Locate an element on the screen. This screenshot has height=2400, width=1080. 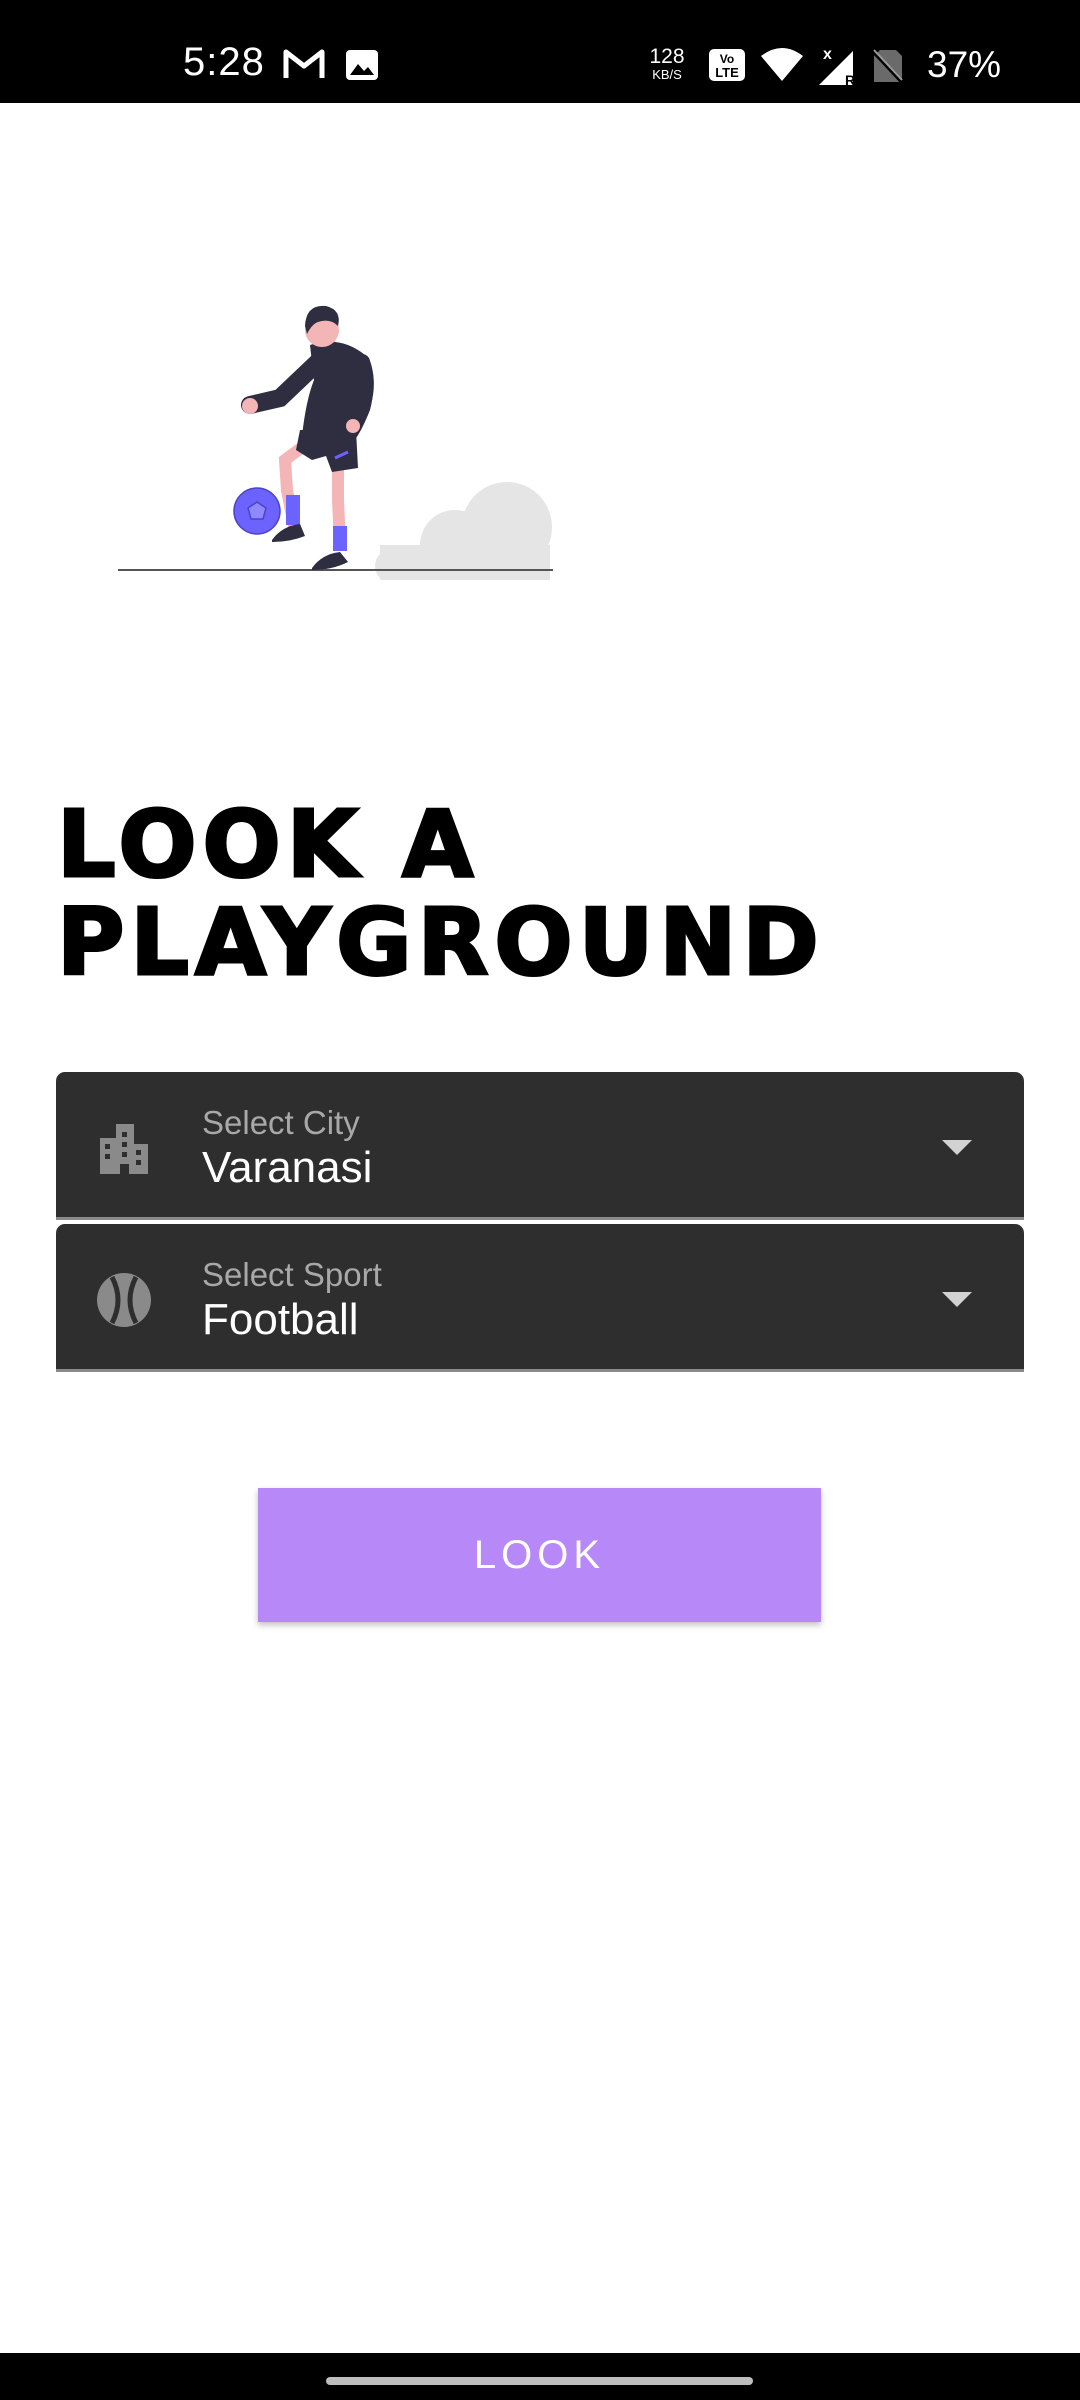
city-icon is located at coordinates (124, 1149).